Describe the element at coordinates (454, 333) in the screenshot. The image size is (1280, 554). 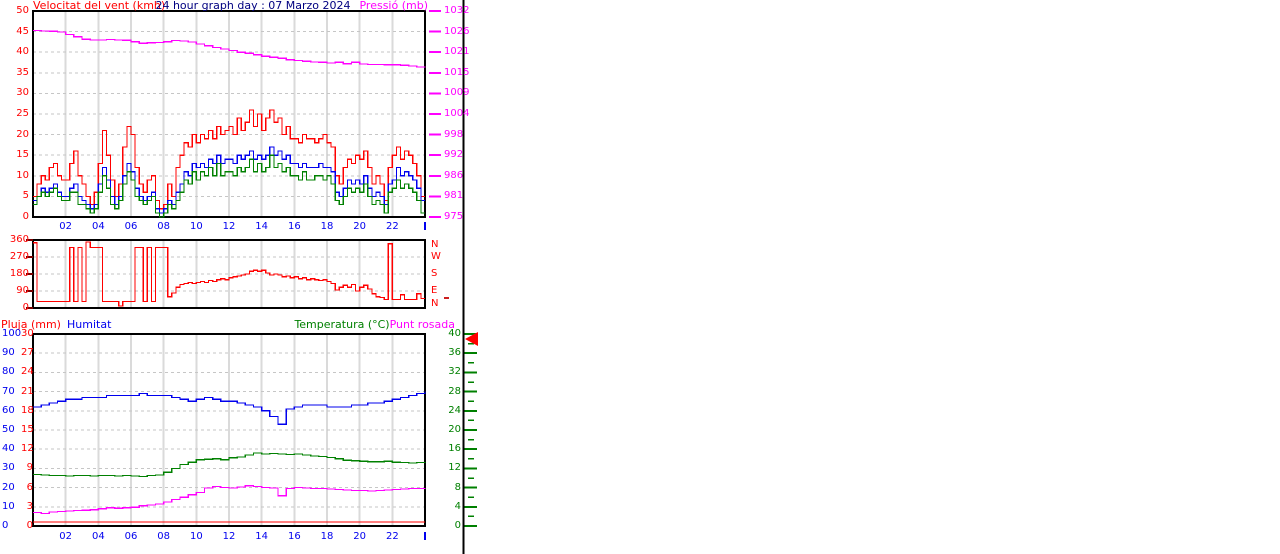
I see `temperature-tick-label: 40` at that location.